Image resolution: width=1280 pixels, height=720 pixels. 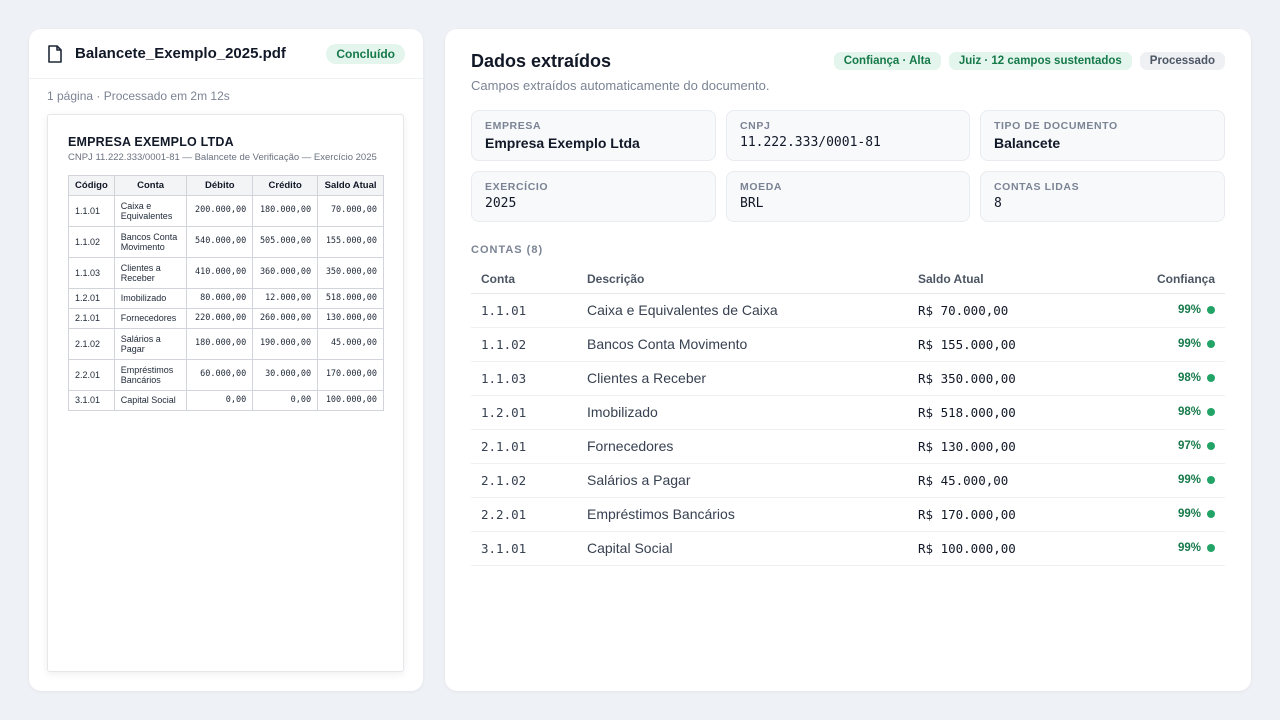 I want to click on account-description: Salários a Pagar, so click(x=742, y=480).